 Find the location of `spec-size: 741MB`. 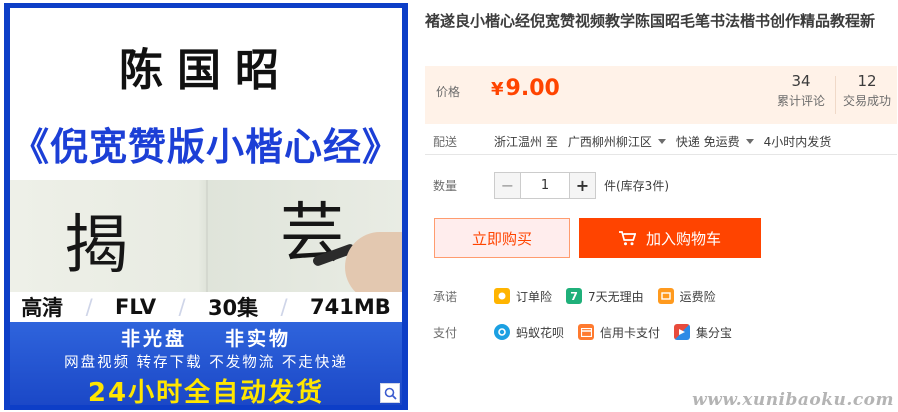

spec-size: 741MB is located at coordinates (350, 307).